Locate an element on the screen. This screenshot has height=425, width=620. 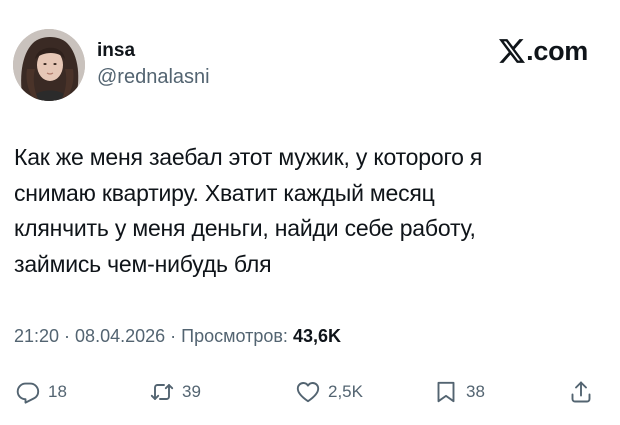
tweet-date: 08.04.2026 is located at coordinates (120, 336).